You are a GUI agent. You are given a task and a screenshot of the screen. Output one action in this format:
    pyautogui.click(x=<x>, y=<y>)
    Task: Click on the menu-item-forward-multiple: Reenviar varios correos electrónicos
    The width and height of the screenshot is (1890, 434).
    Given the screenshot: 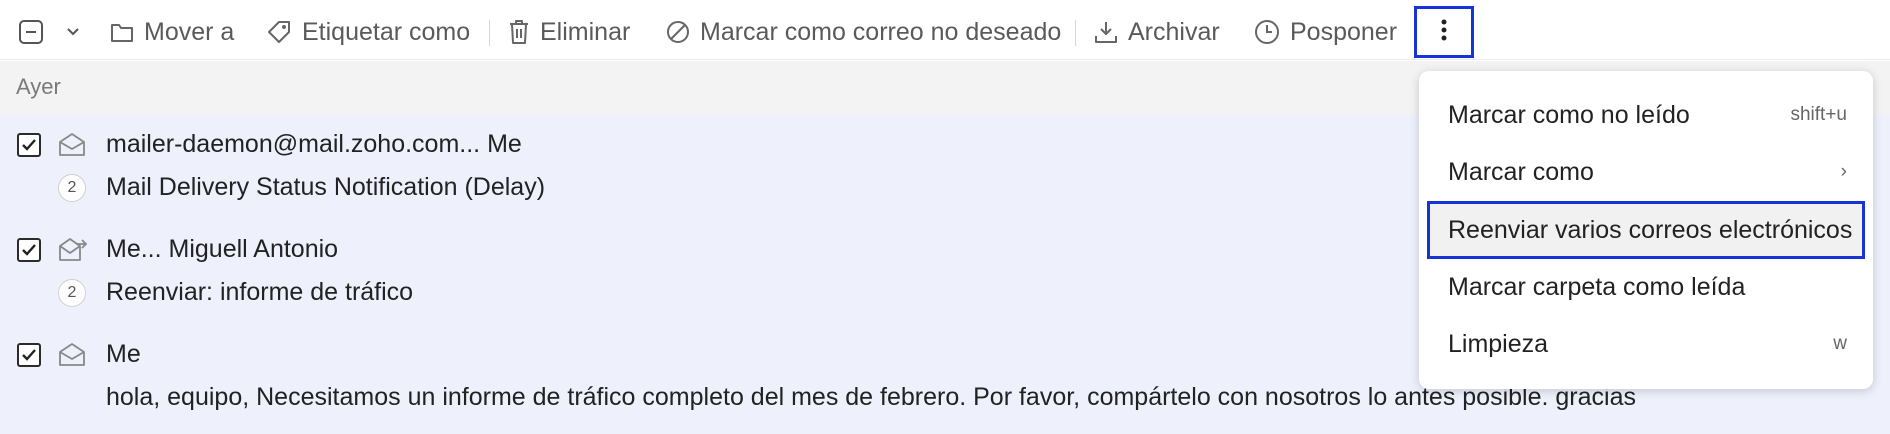 What is the action you would take?
    pyautogui.click(x=1646, y=230)
    